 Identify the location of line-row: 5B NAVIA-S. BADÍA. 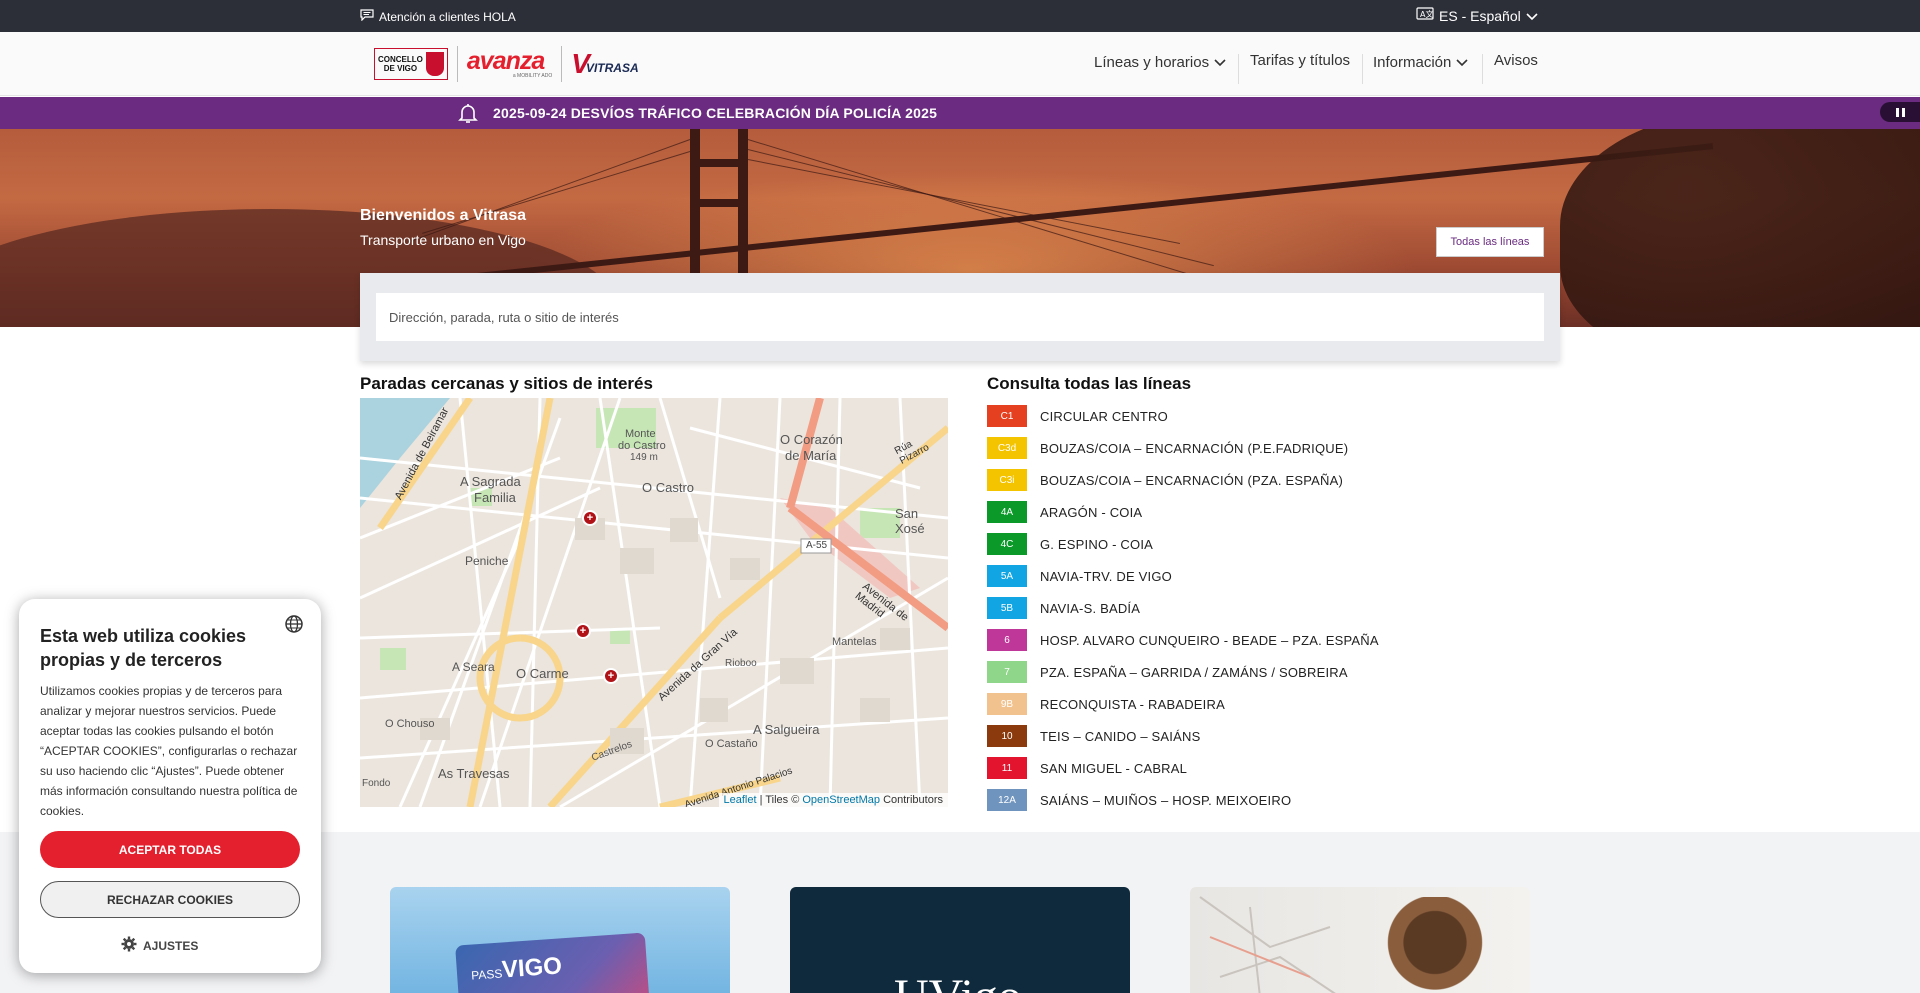
(1237, 608).